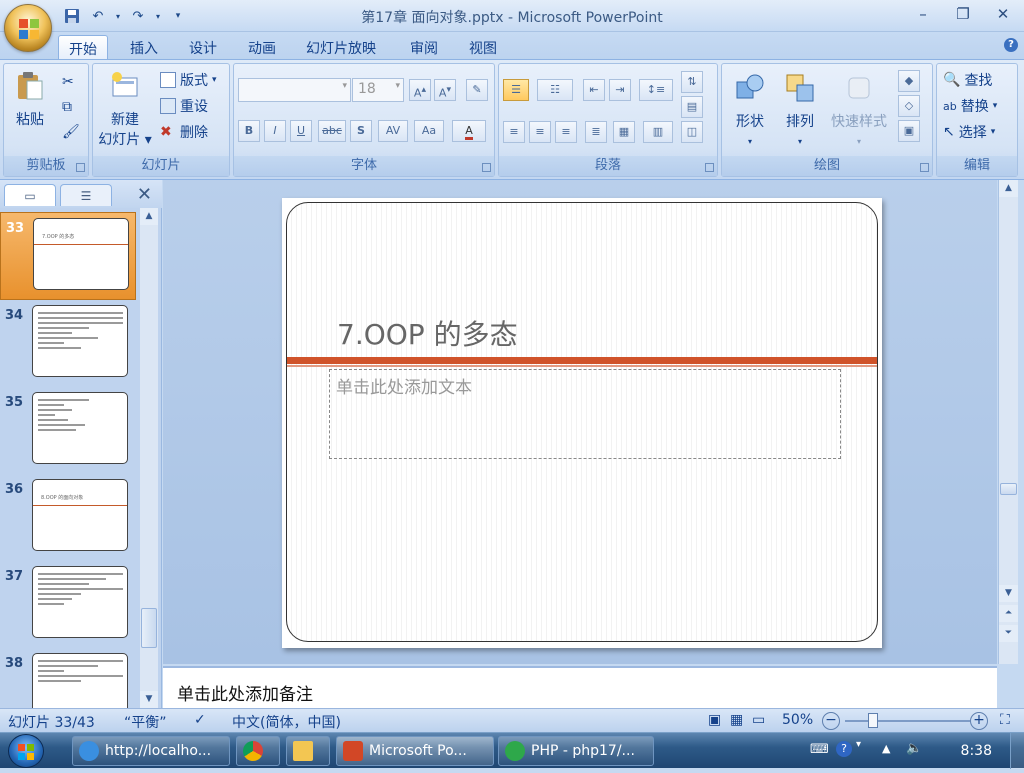 This screenshot has height=773, width=1024. I want to click on paste-button: 粘贴, so click(30, 100).